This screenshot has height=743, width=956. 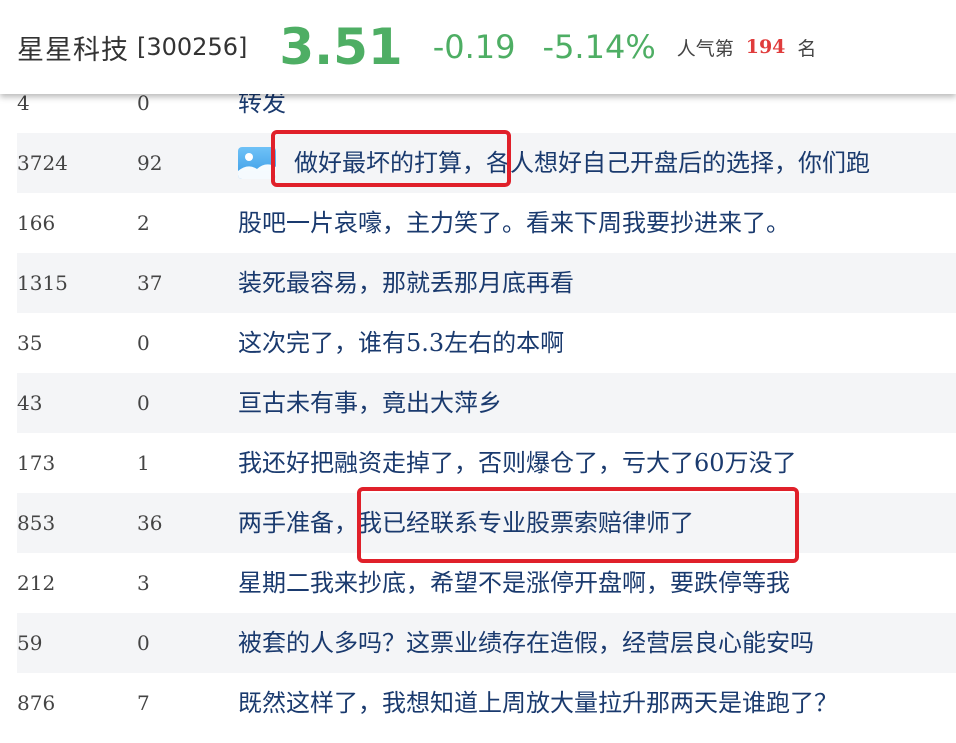 I want to click on post-title: 做好最坏的打算，各人想好自己开盘后的选择，你们跑, so click(x=554, y=163).